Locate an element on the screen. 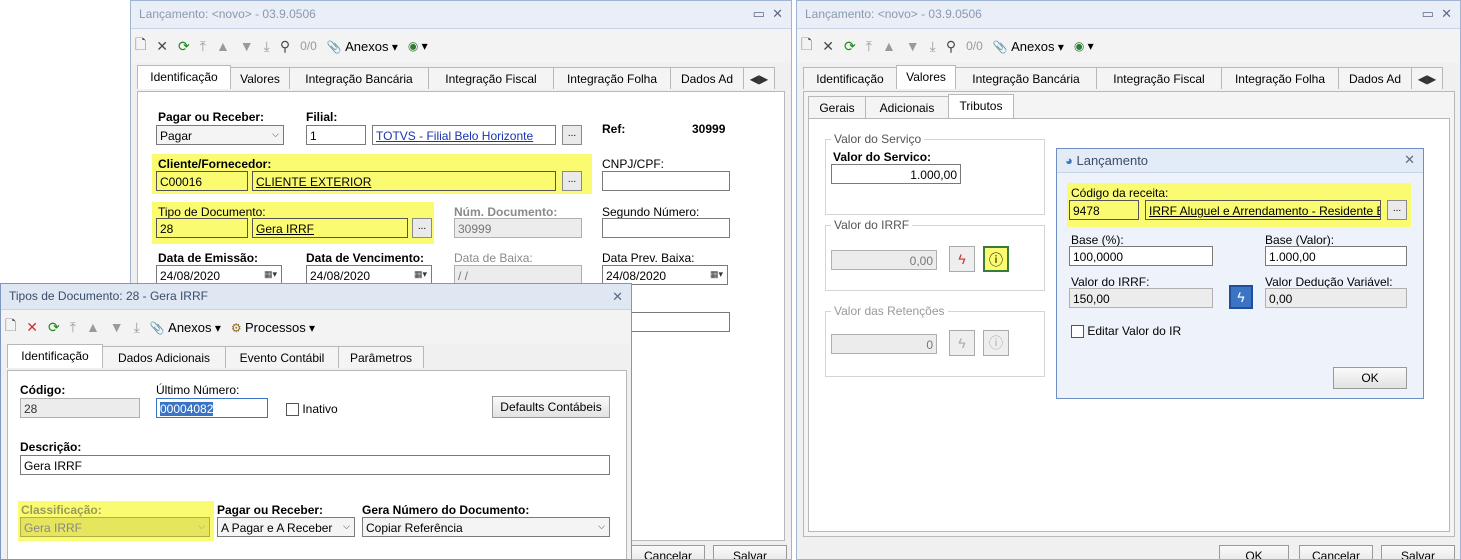 Image resolution: width=1461 pixels, height=560 pixels. ultimo-numero-input: 00004082 is located at coordinates (212, 408).